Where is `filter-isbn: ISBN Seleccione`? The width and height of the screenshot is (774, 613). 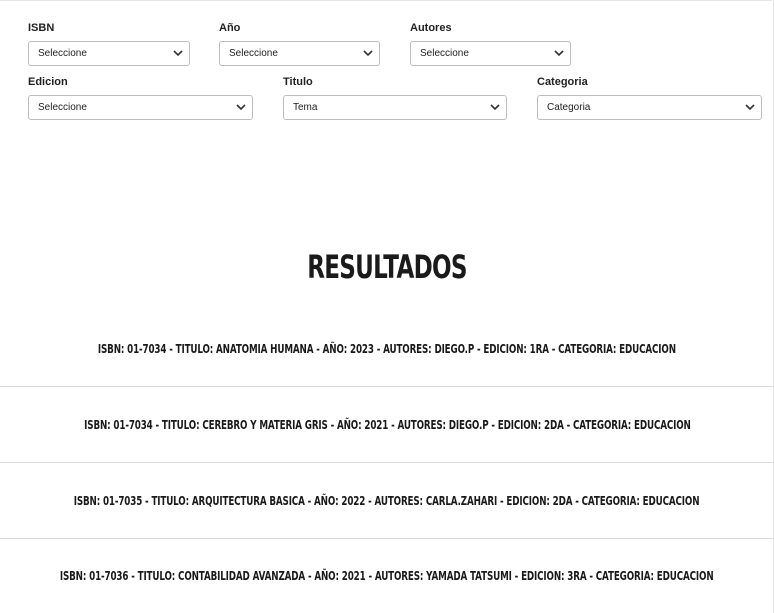
filter-isbn: ISBN Seleccione is located at coordinates (109, 44).